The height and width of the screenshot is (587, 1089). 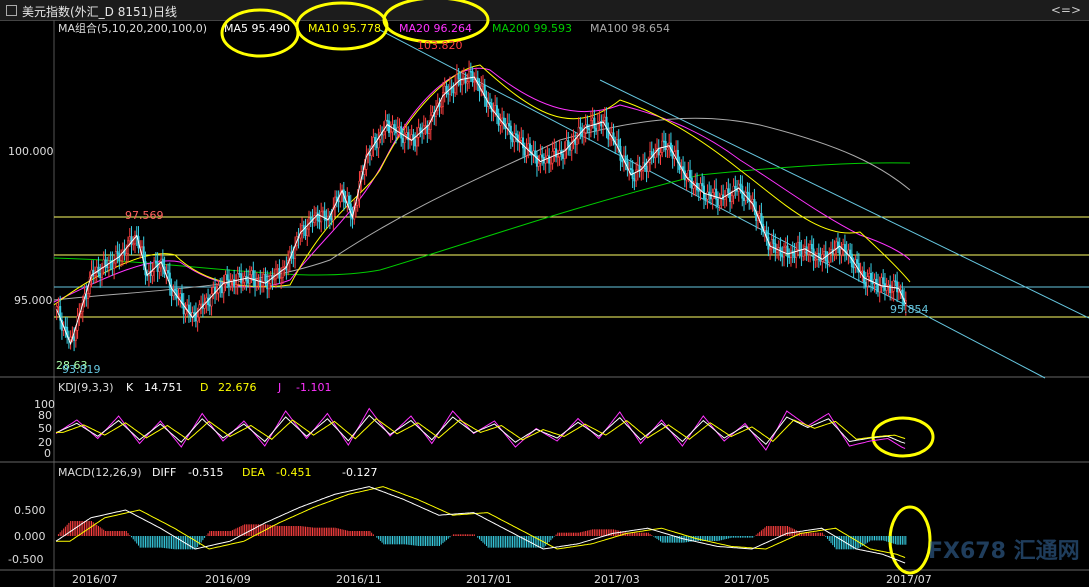 I want to click on legend-kdj-k: K, so click(x=130, y=387).